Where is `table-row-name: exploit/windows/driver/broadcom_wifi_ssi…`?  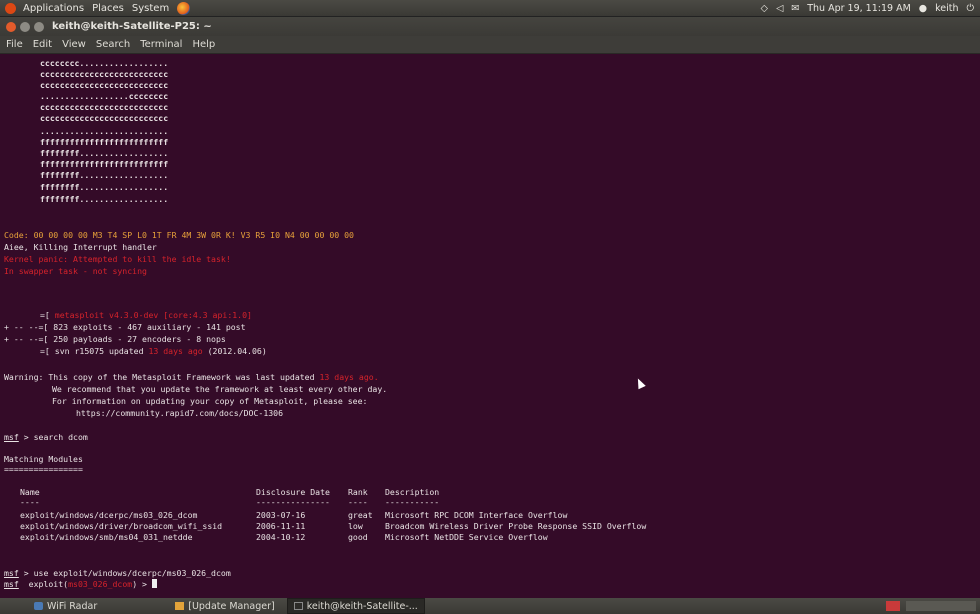 table-row-name: exploit/windows/driver/broadcom_wifi_ssi… is located at coordinates (121, 526).